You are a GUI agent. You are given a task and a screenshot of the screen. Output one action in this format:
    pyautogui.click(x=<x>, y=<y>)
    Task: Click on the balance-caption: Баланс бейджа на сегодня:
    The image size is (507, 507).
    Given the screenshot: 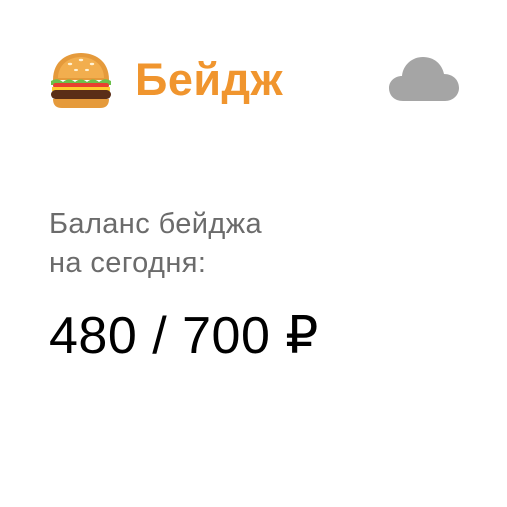 What is the action you would take?
    pyautogui.click(x=249, y=244)
    